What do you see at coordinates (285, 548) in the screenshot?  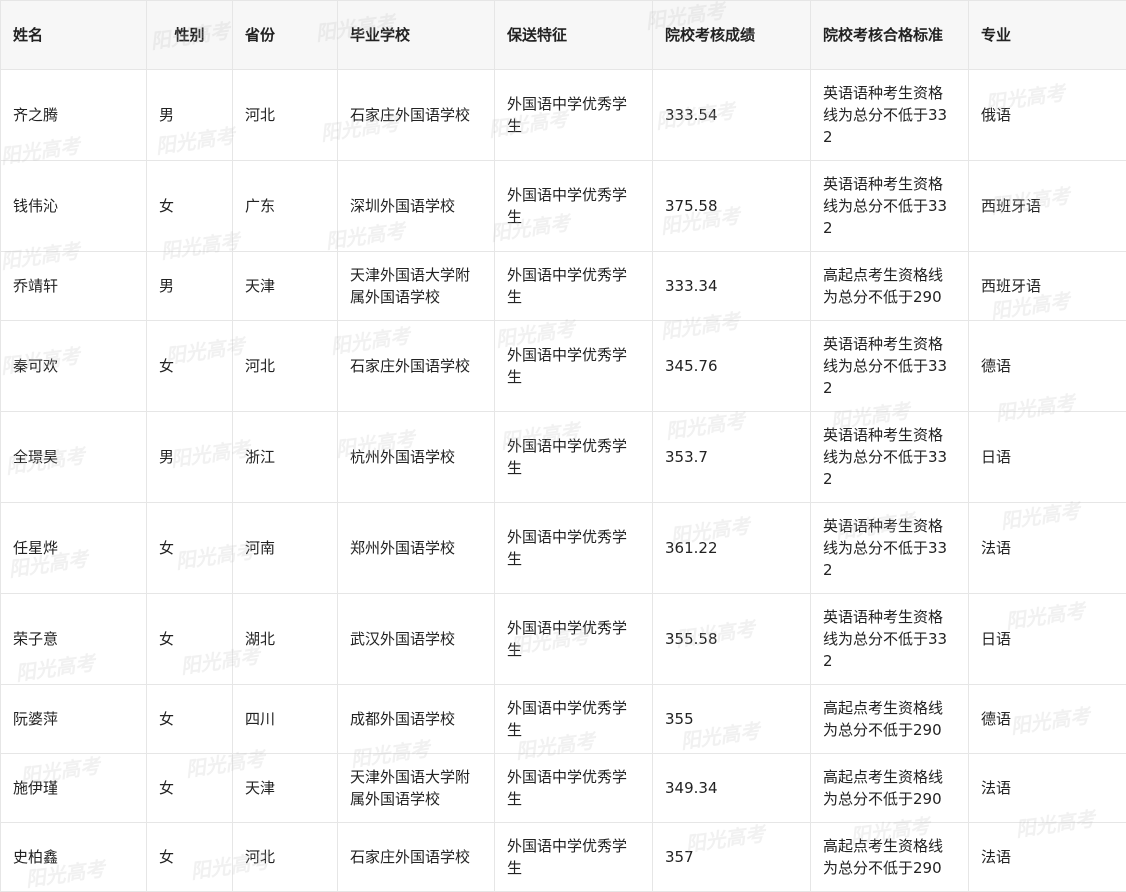 I see `cell-province: 河南` at bounding box center [285, 548].